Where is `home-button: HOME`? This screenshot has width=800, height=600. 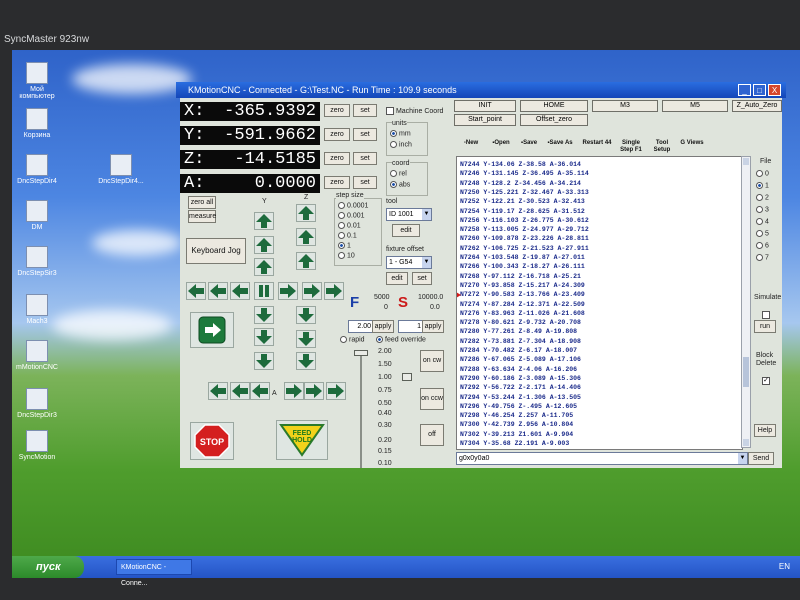 home-button: HOME is located at coordinates (554, 106).